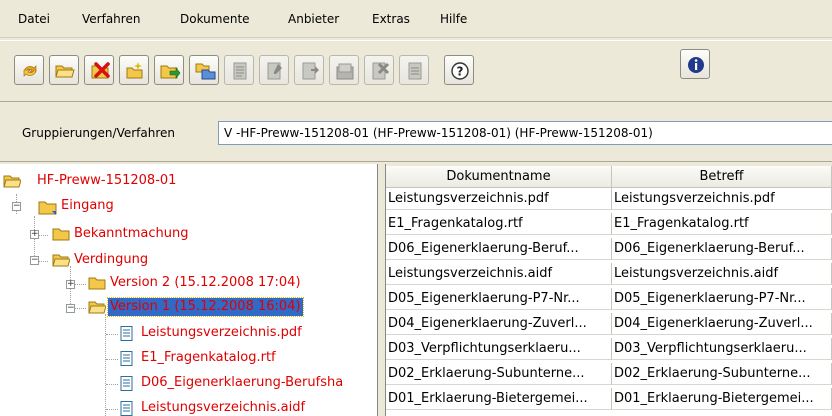  I want to click on cell-dokumentname: Leistungsverzeichnis.aidf, so click(499, 274).